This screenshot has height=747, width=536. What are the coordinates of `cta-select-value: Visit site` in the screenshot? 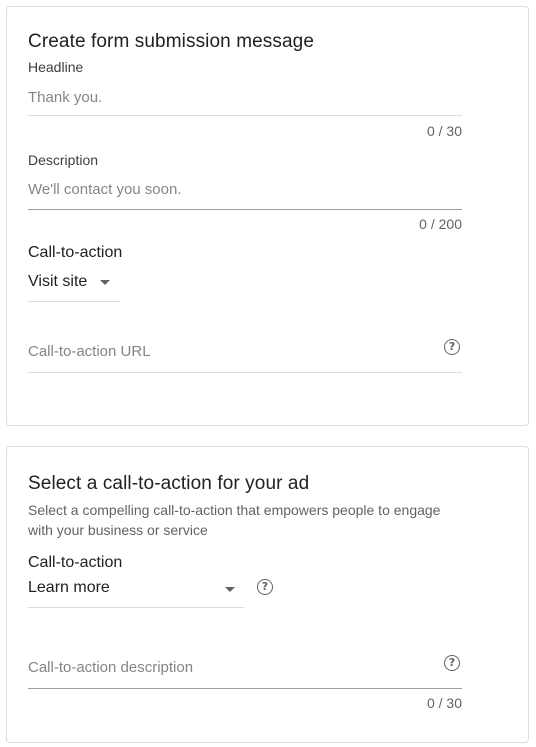 It's located at (58, 281).